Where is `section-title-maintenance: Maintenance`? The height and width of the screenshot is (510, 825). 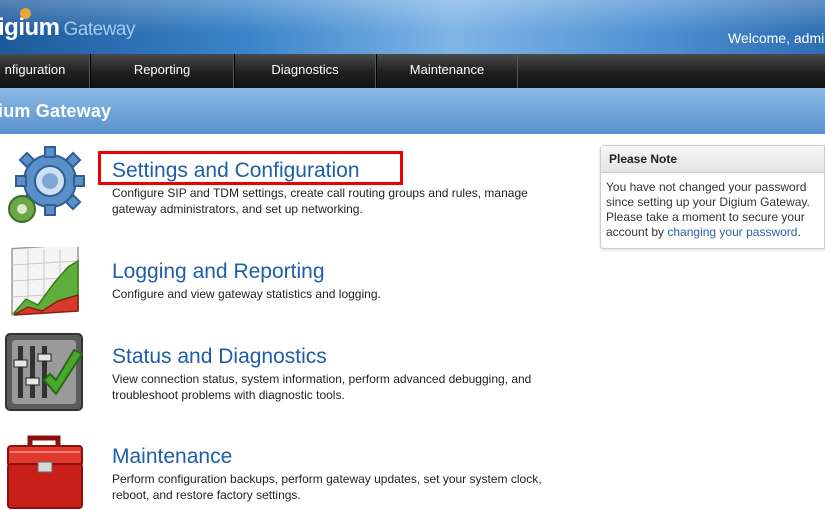
section-title-maintenance: Maintenance is located at coordinates (172, 457).